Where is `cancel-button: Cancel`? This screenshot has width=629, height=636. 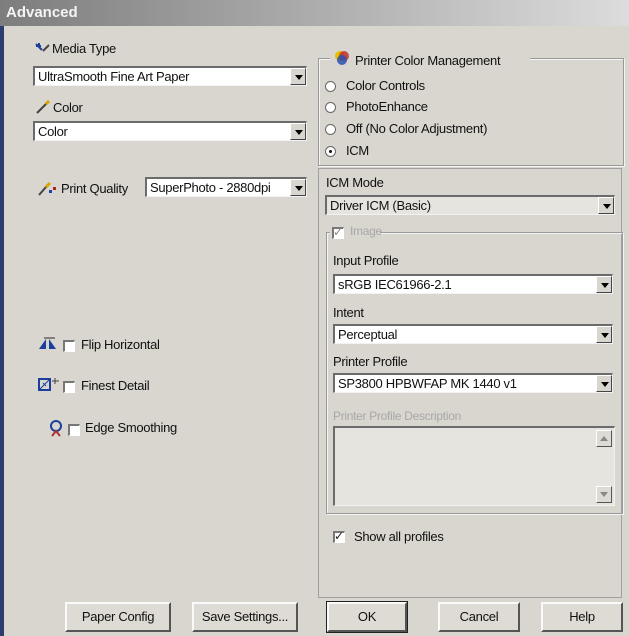 cancel-button: Cancel is located at coordinates (479, 617).